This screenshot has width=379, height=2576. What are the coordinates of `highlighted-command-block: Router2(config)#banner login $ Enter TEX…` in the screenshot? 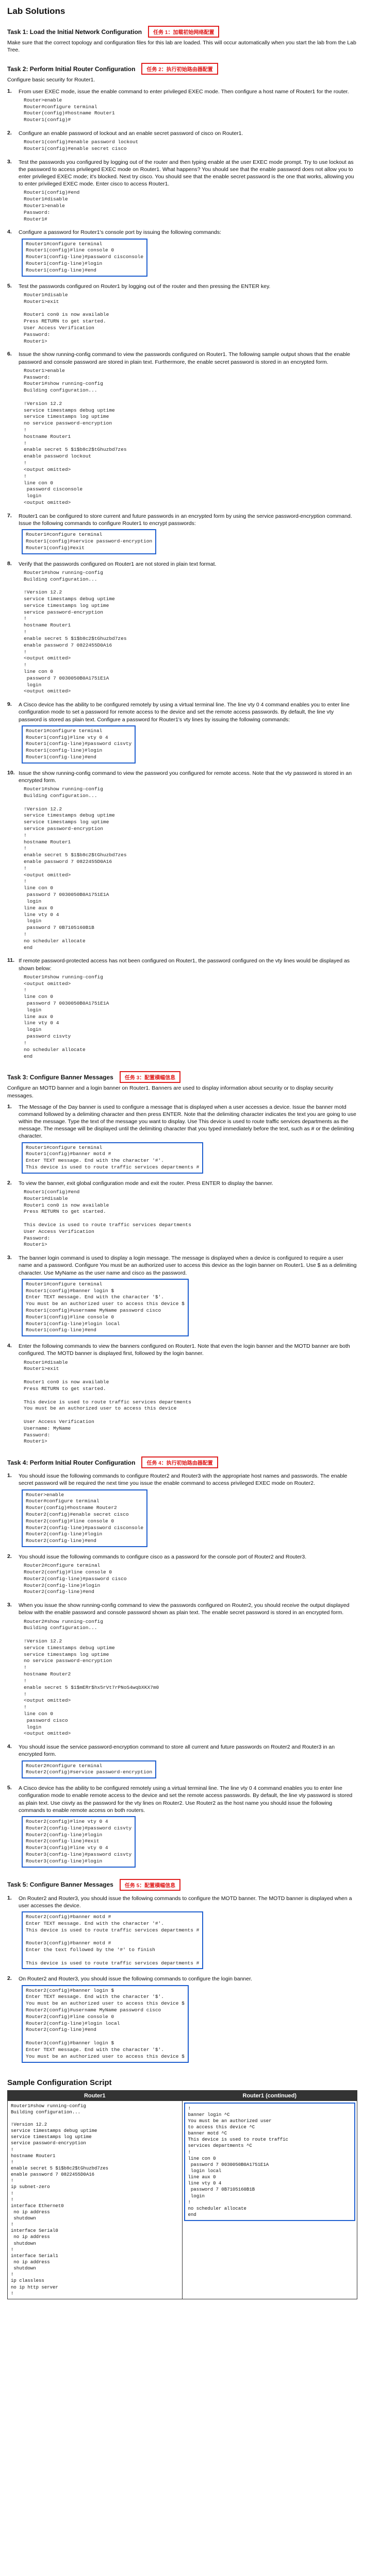 It's located at (105, 2024).